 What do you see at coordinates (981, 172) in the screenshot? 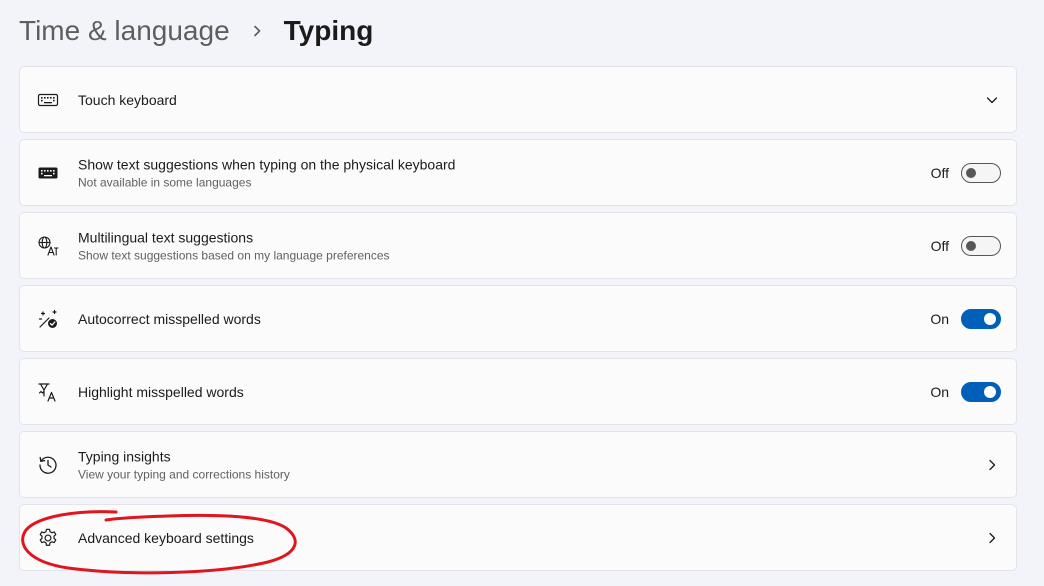
I see `text-suggestions-toggle` at bounding box center [981, 172].